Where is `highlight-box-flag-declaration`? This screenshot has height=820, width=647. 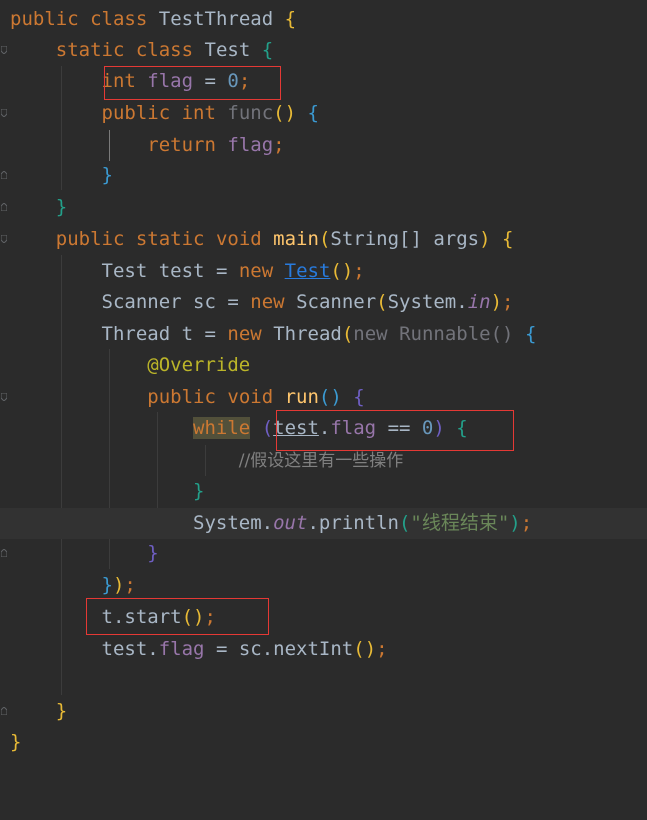 highlight-box-flag-declaration is located at coordinates (192, 83).